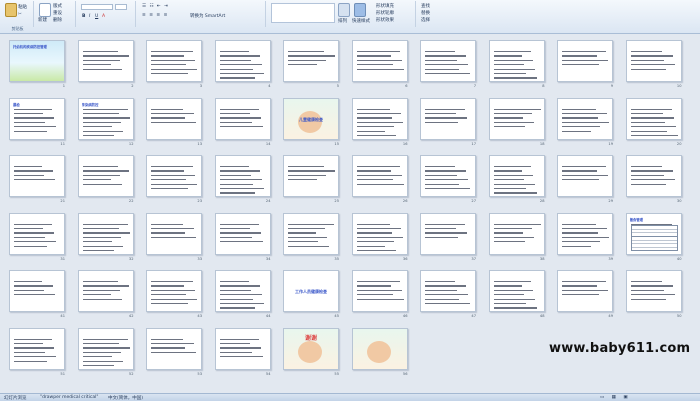 Image resolution: width=700 pixels, height=401 pixels. I want to click on quick-styles-label: 快速样式, so click(361, 21).